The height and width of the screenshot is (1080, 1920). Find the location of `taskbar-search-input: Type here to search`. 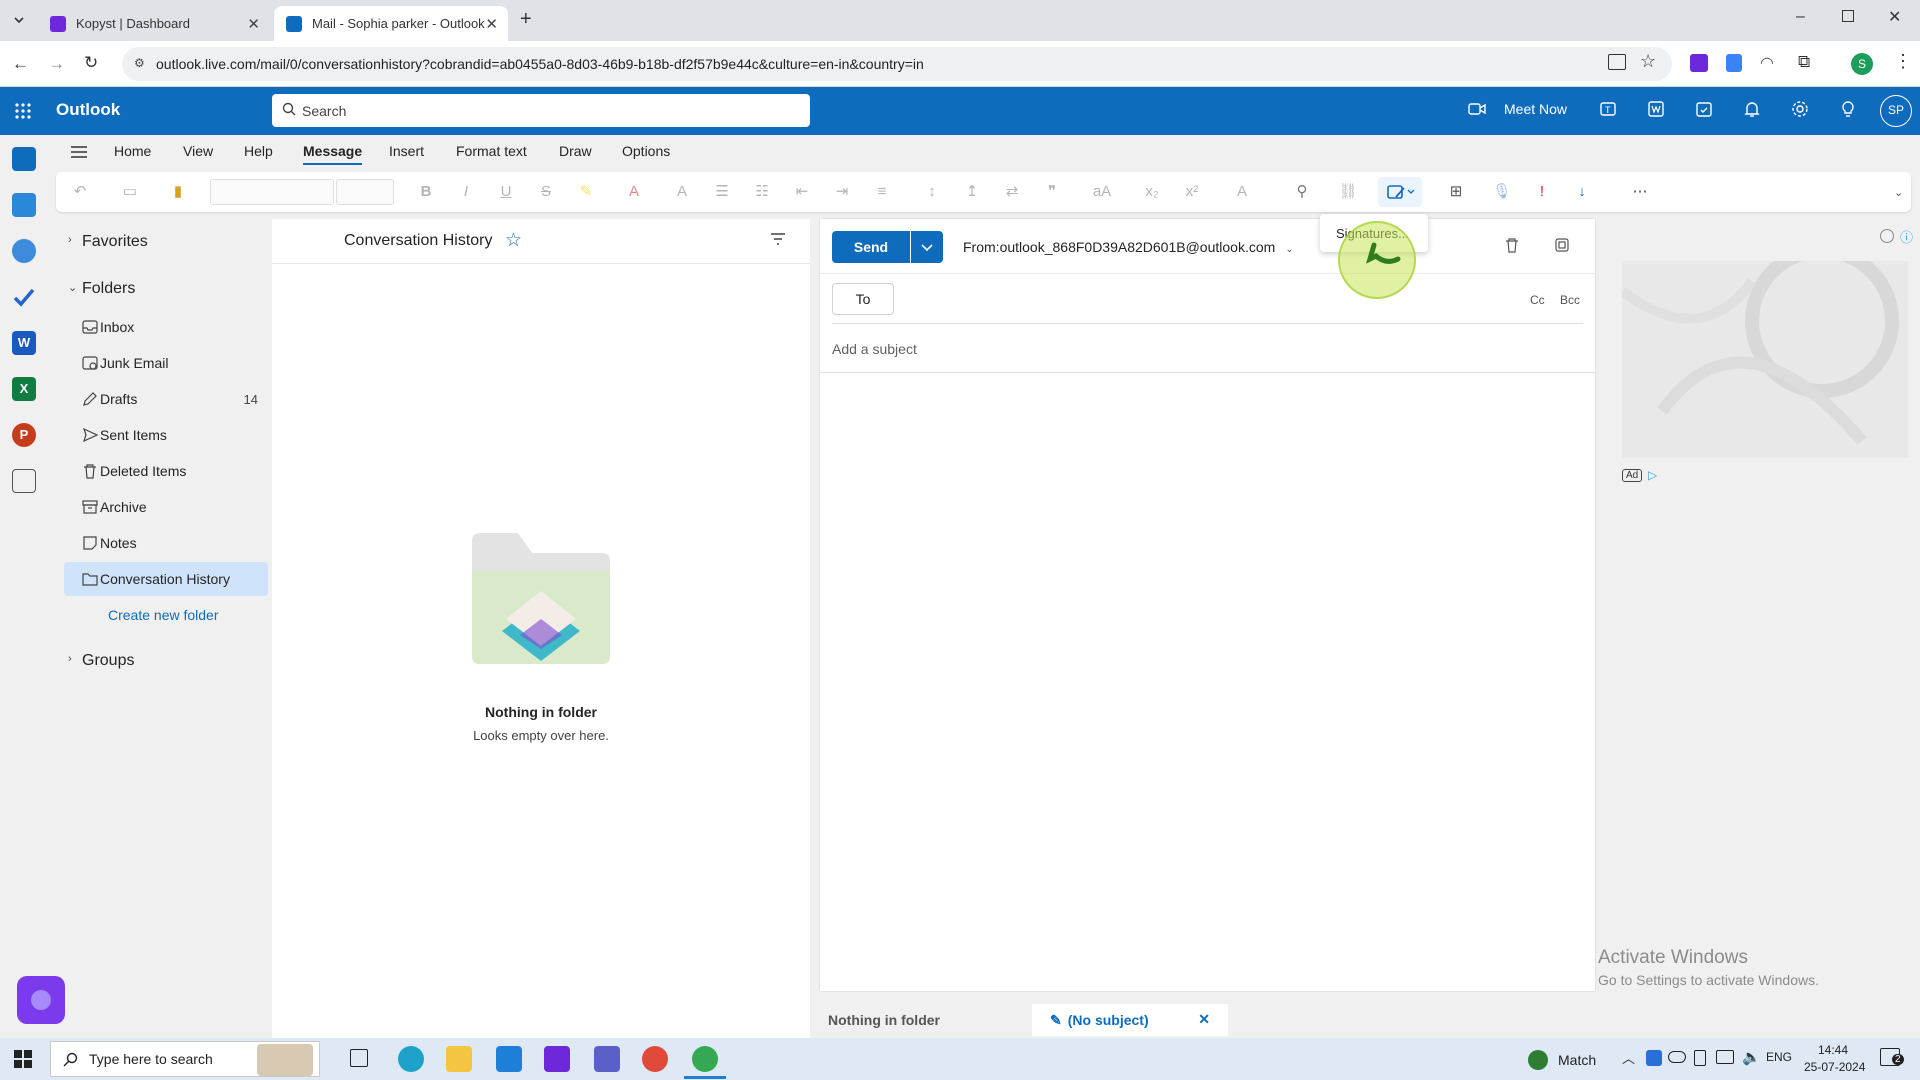

taskbar-search-input: Type here to search is located at coordinates (185, 1059).